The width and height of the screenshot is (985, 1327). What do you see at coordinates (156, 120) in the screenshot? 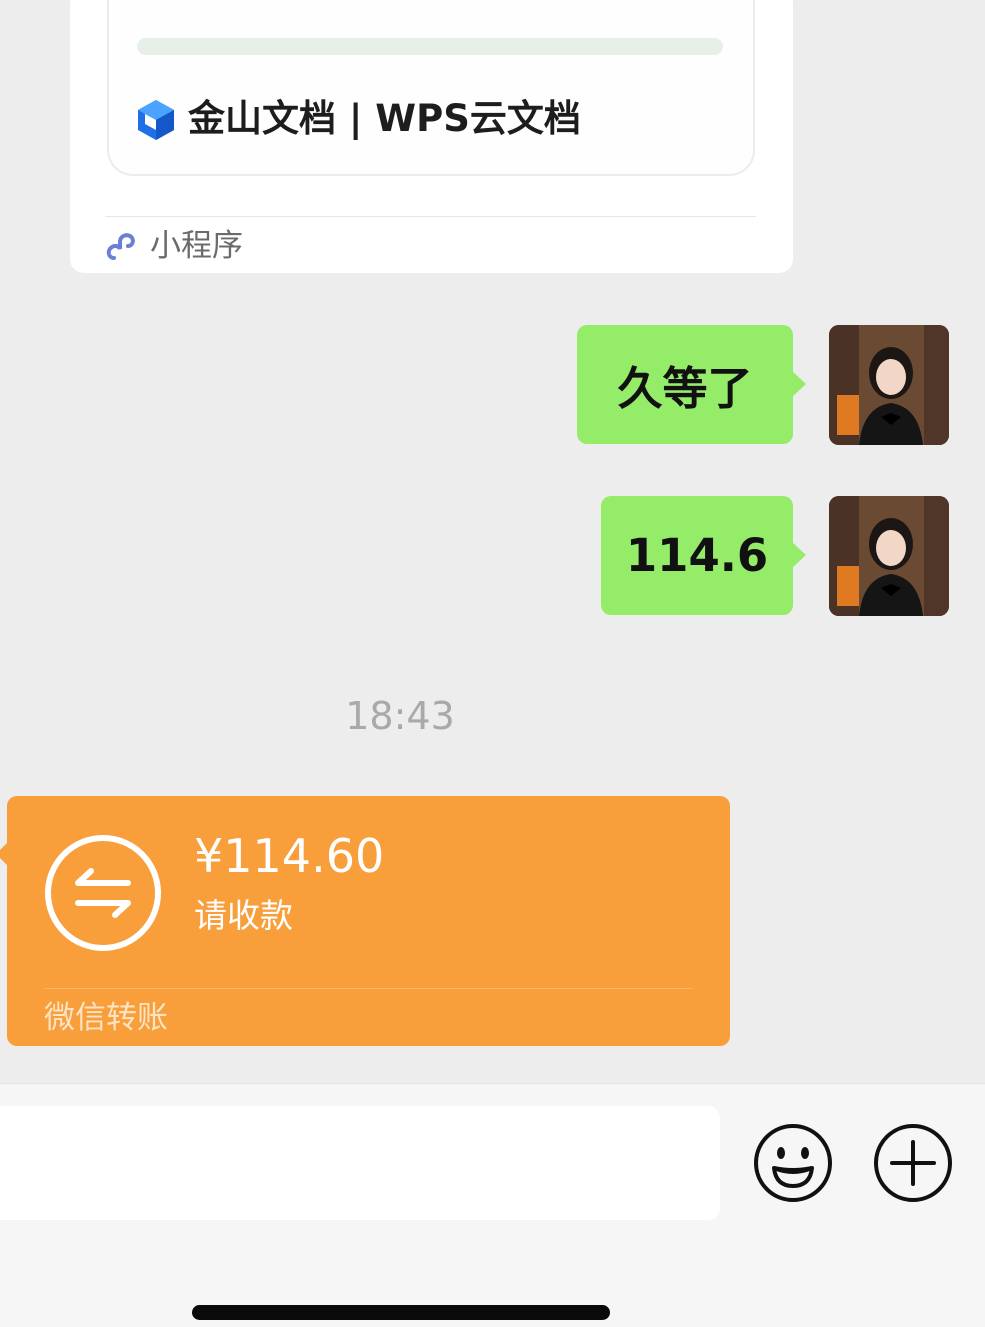
I see `wps-cube-logo-icon` at bounding box center [156, 120].